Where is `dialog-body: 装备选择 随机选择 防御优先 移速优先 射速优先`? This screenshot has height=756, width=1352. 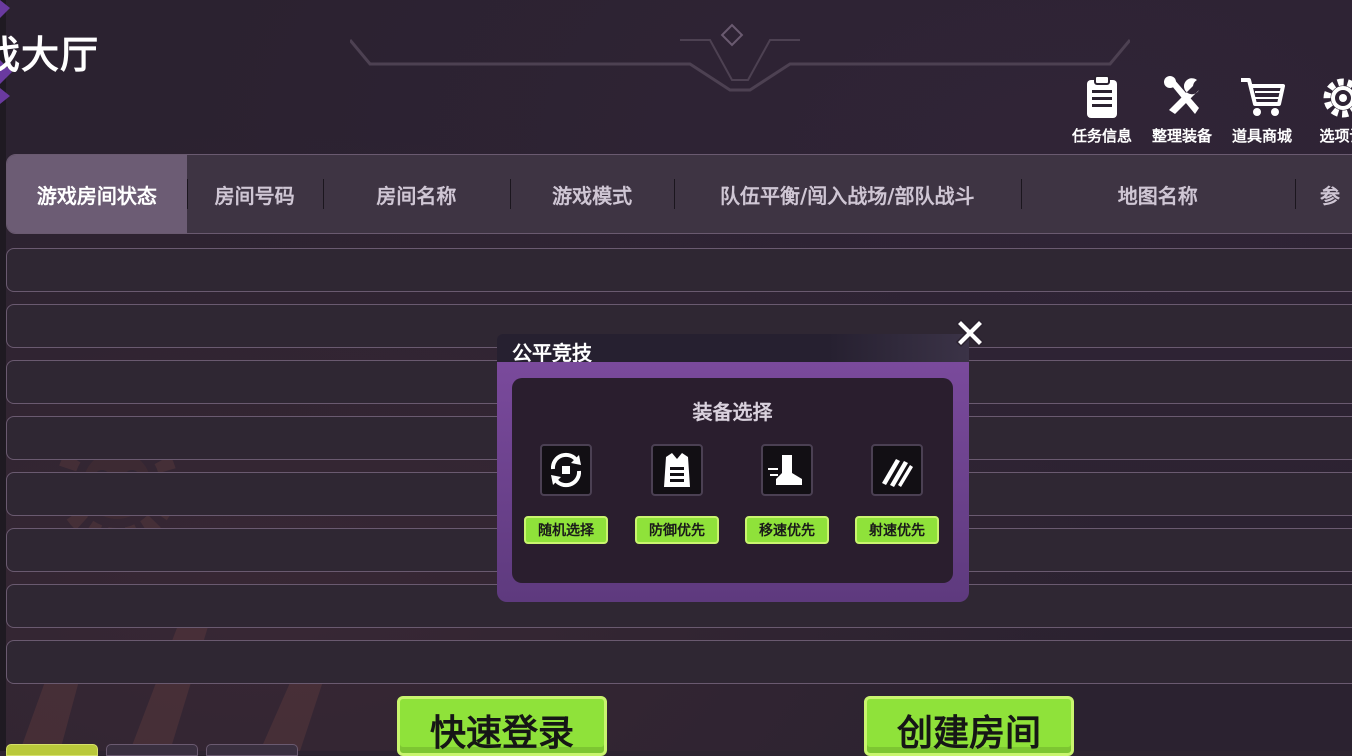
dialog-body: 装备选择 随机选择 防御优先 移速优先 射速优先 is located at coordinates (733, 482).